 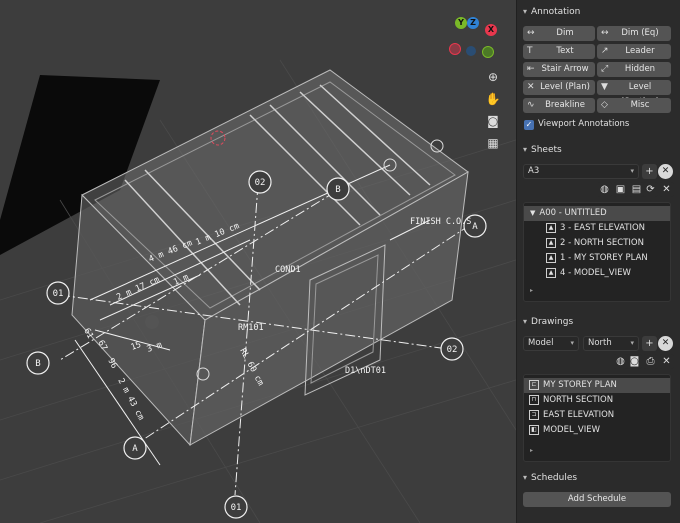 What do you see at coordinates (488, 52) in the screenshot?
I see `gizmo-neg-y` at bounding box center [488, 52].